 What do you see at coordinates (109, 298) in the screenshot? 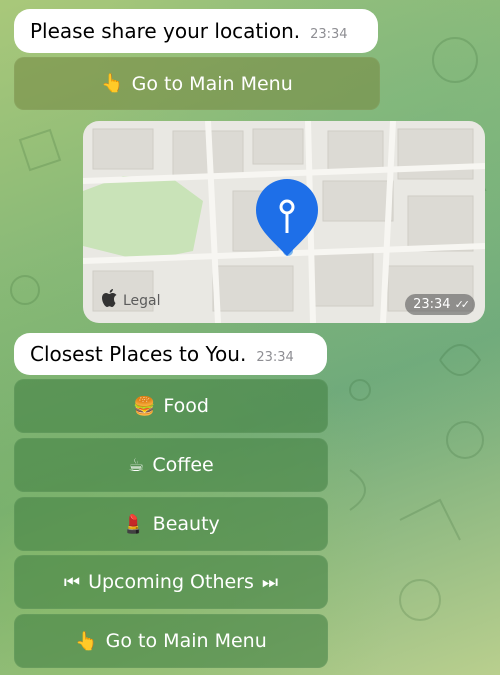
I see `apple-logo-icon` at bounding box center [109, 298].